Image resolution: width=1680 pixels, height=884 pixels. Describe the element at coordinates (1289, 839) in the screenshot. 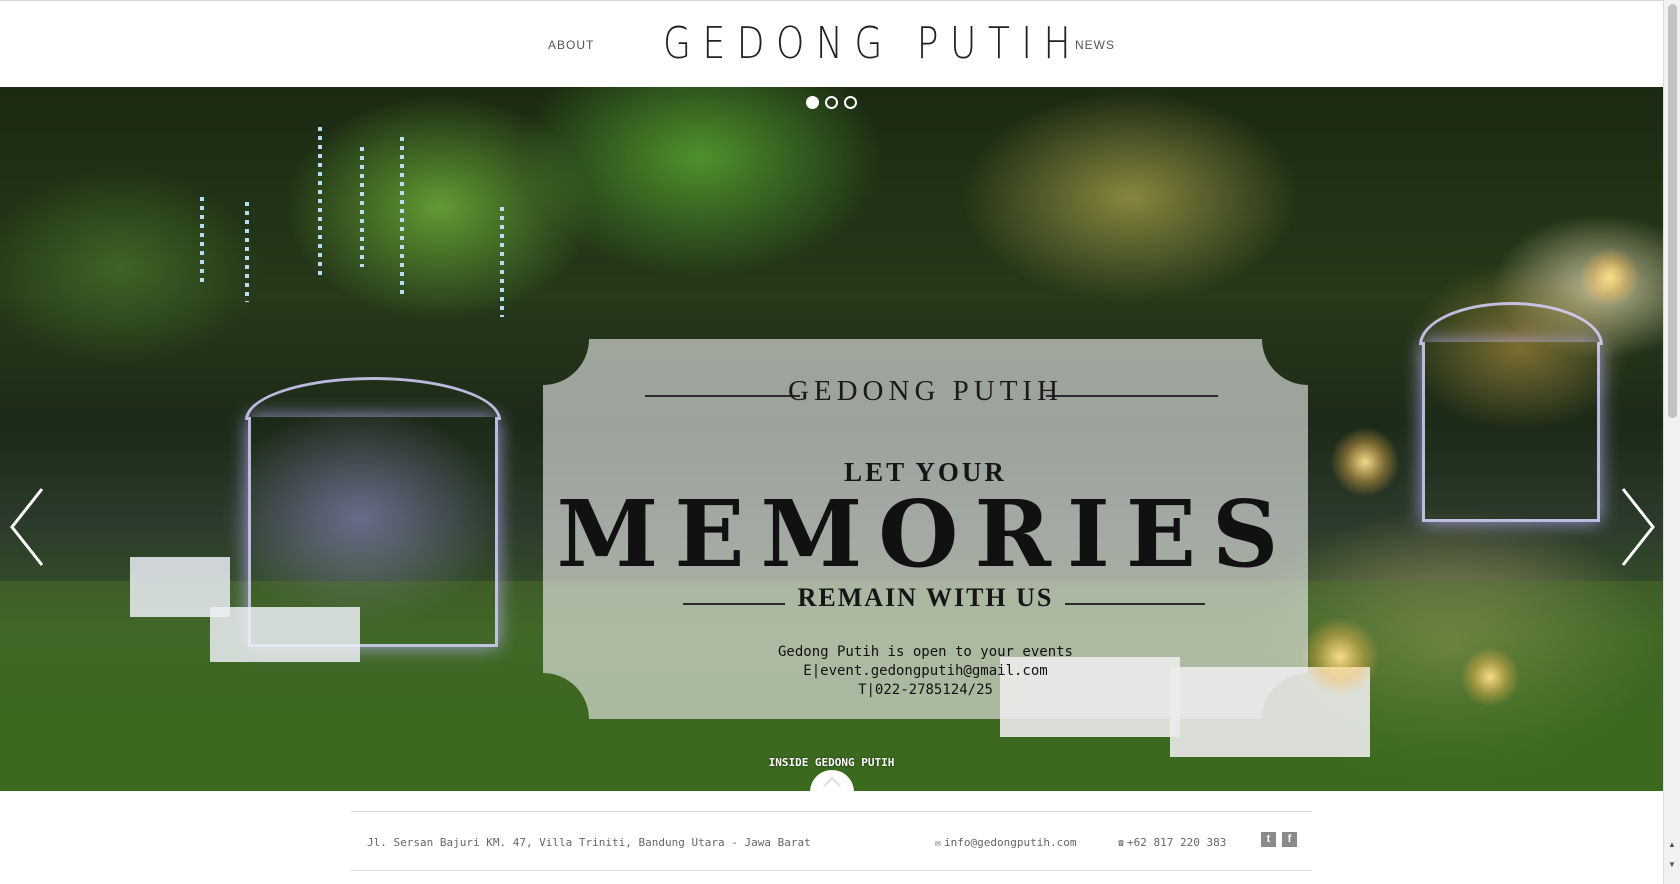

I see `facebook-icon: f` at that location.